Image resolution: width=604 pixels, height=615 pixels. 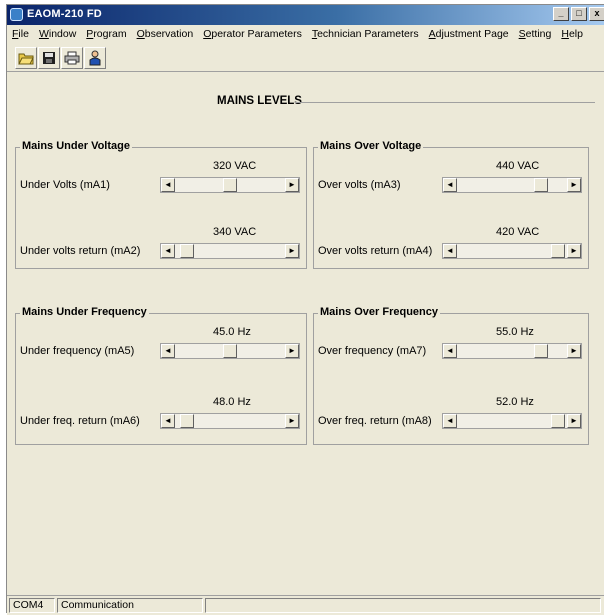 What do you see at coordinates (49, 58) in the screenshot?
I see `save-disk-icon` at bounding box center [49, 58].